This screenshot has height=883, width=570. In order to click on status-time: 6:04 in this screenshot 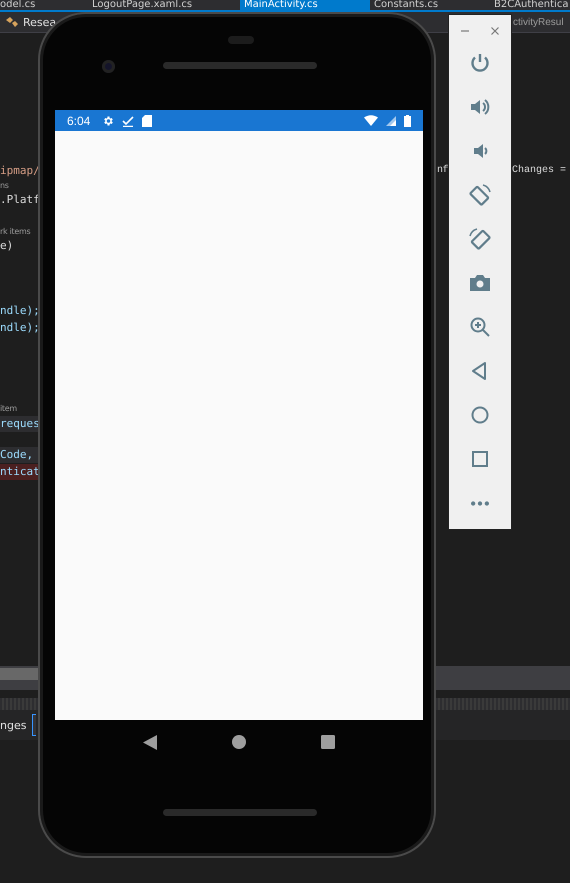, I will do `click(78, 121)`.